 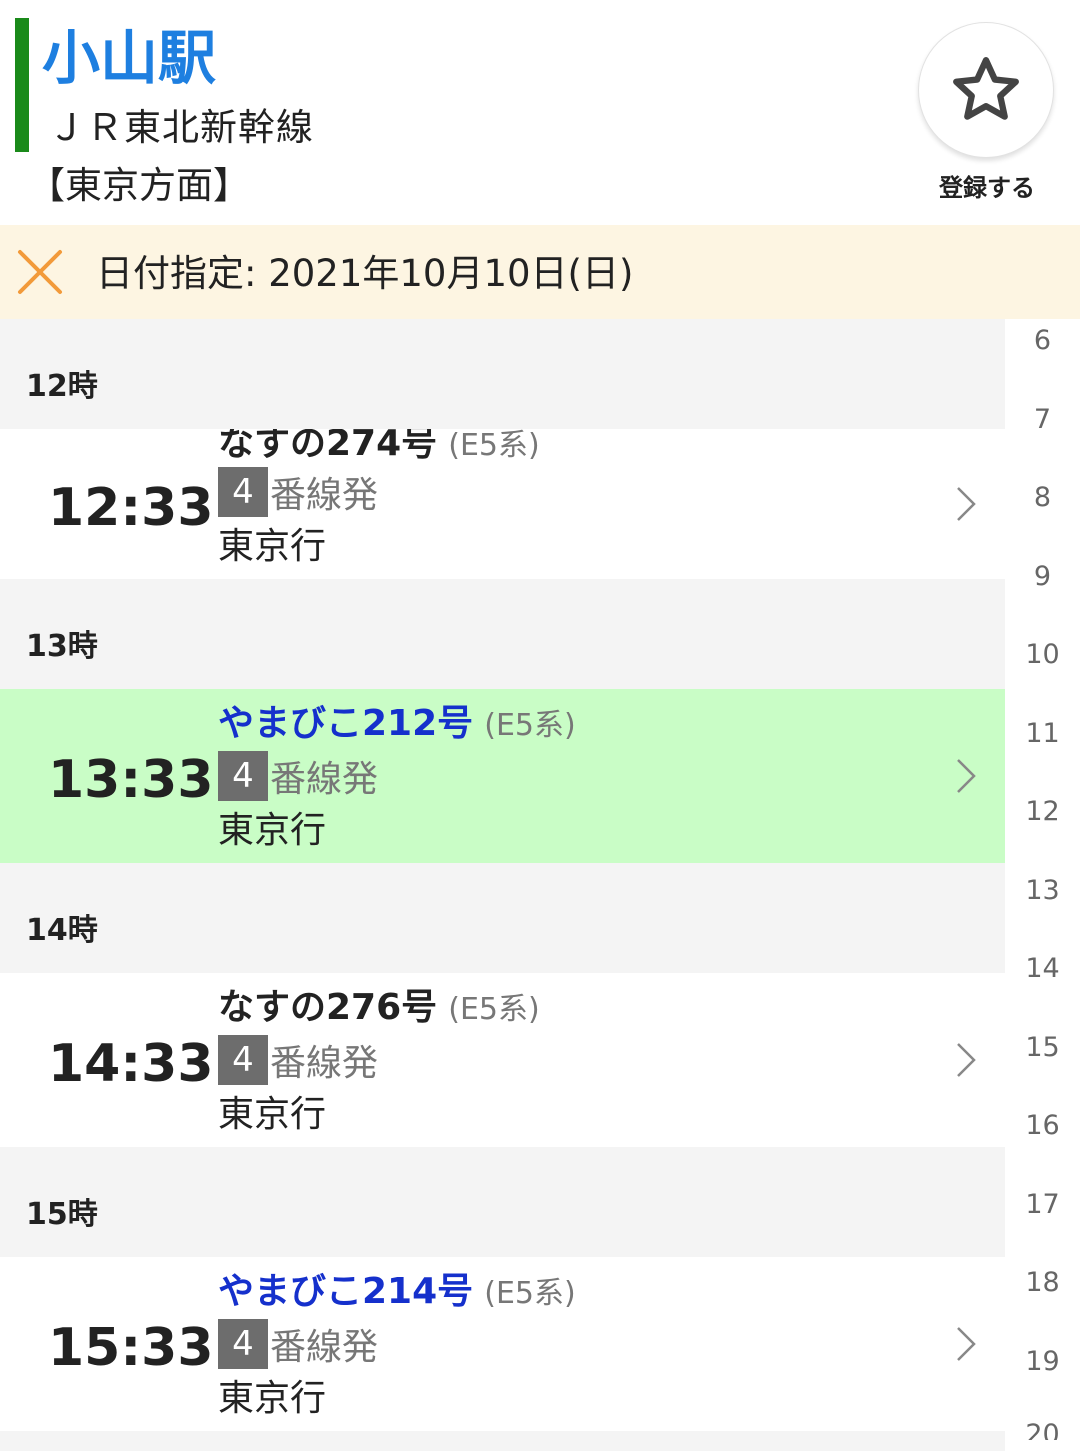 What do you see at coordinates (129, 58) in the screenshot?
I see `station-name: 小山駅` at bounding box center [129, 58].